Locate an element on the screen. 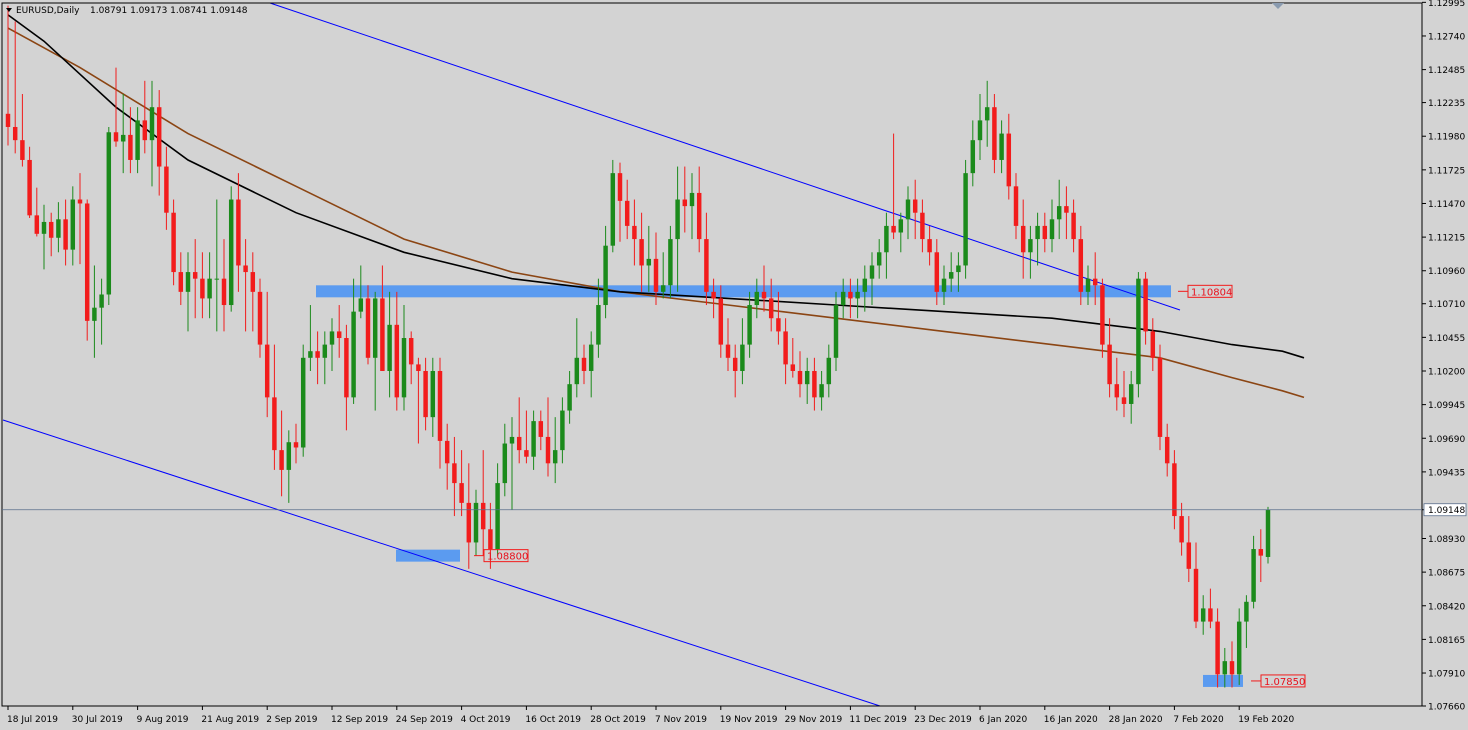  price-tick-label: 1.09435 is located at coordinates (1446, 473).